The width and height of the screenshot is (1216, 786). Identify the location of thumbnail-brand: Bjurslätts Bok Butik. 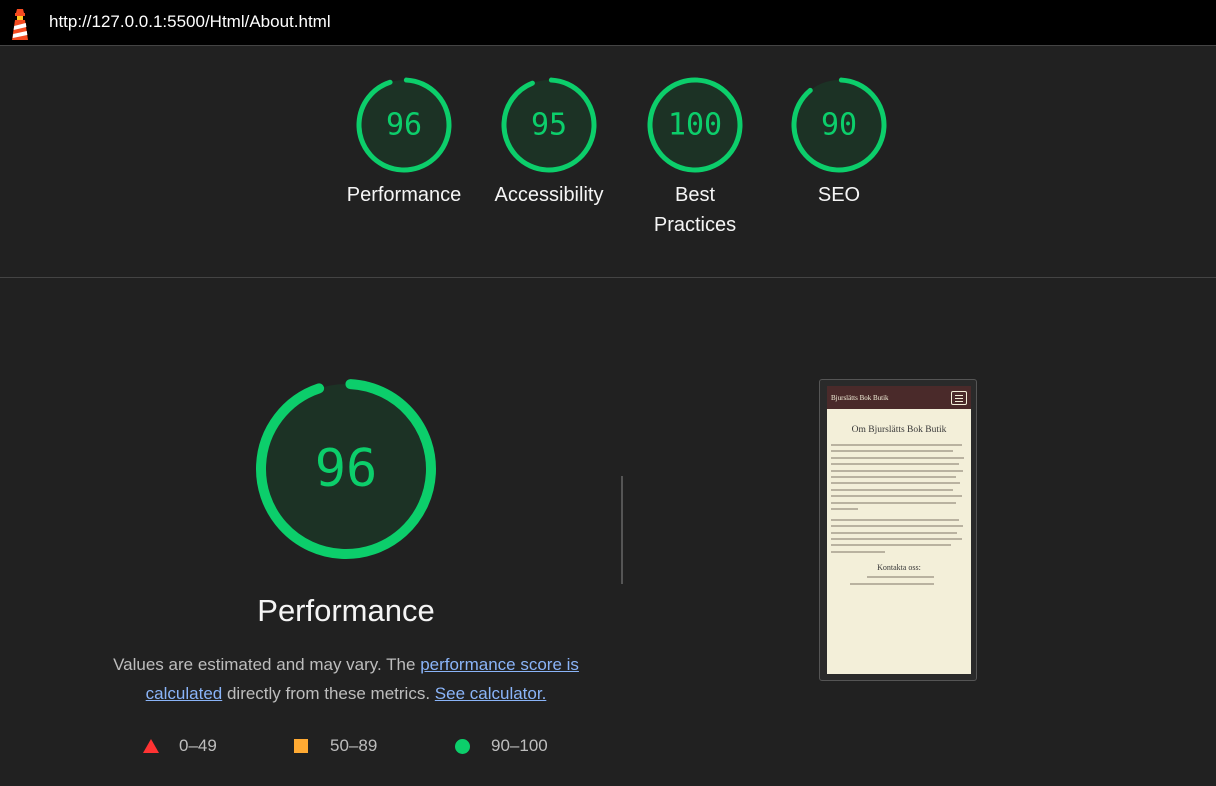
(860, 397).